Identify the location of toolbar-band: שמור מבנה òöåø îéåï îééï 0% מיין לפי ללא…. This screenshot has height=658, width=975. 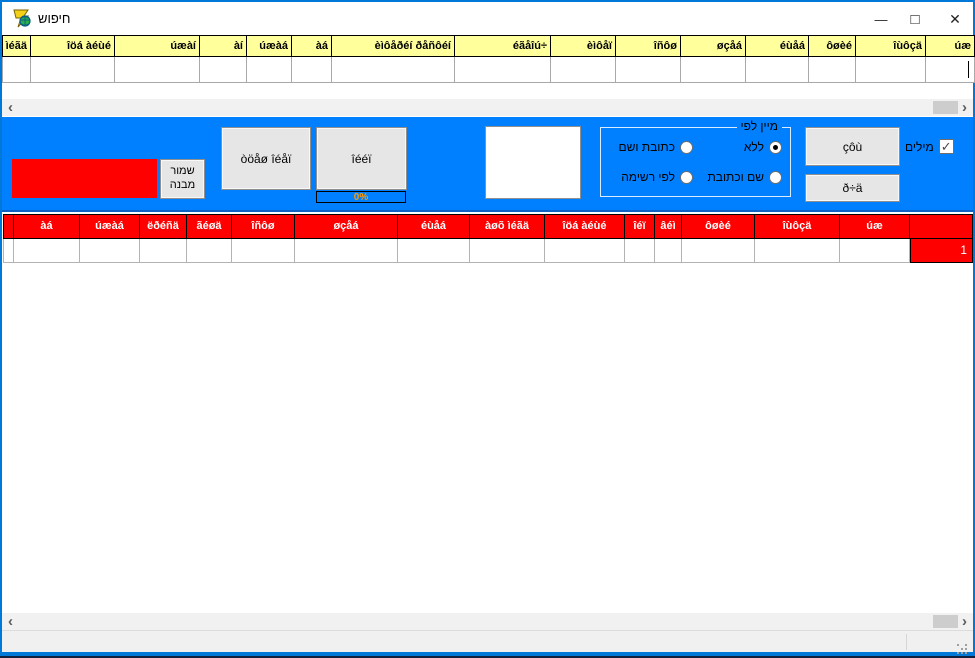
(487, 164).